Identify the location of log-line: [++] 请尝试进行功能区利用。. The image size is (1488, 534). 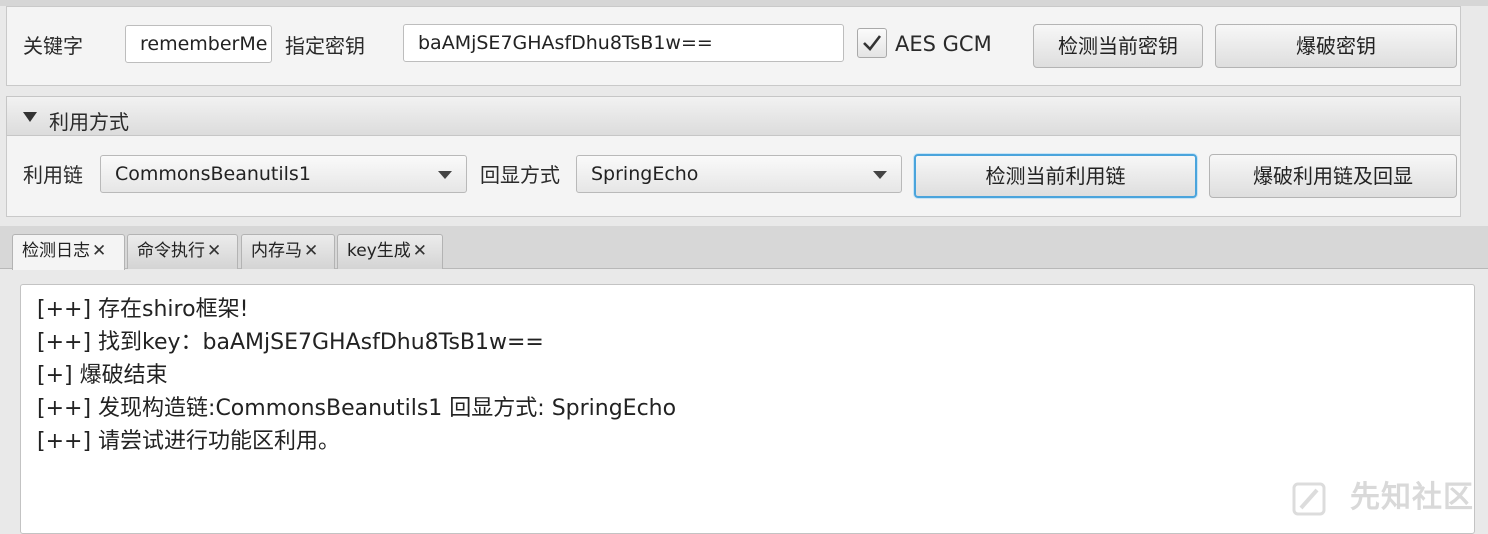
(189, 441).